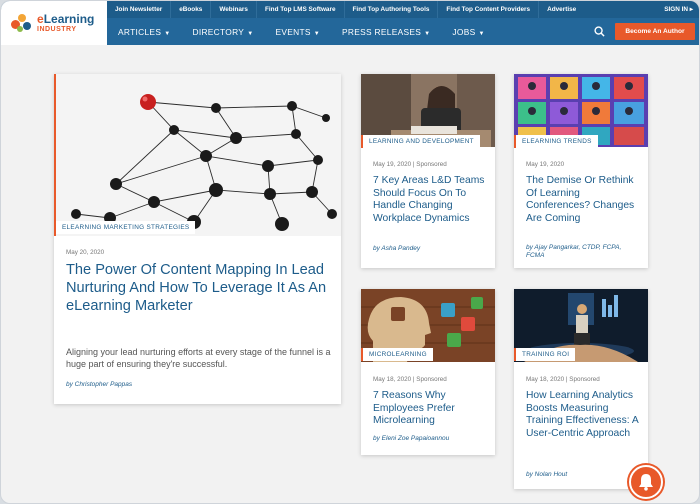 The image size is (700, 504). Describe the element at coordinates (234, 9) in the screenshot. I see `topbar-link-webinars: Webinars` at that location.